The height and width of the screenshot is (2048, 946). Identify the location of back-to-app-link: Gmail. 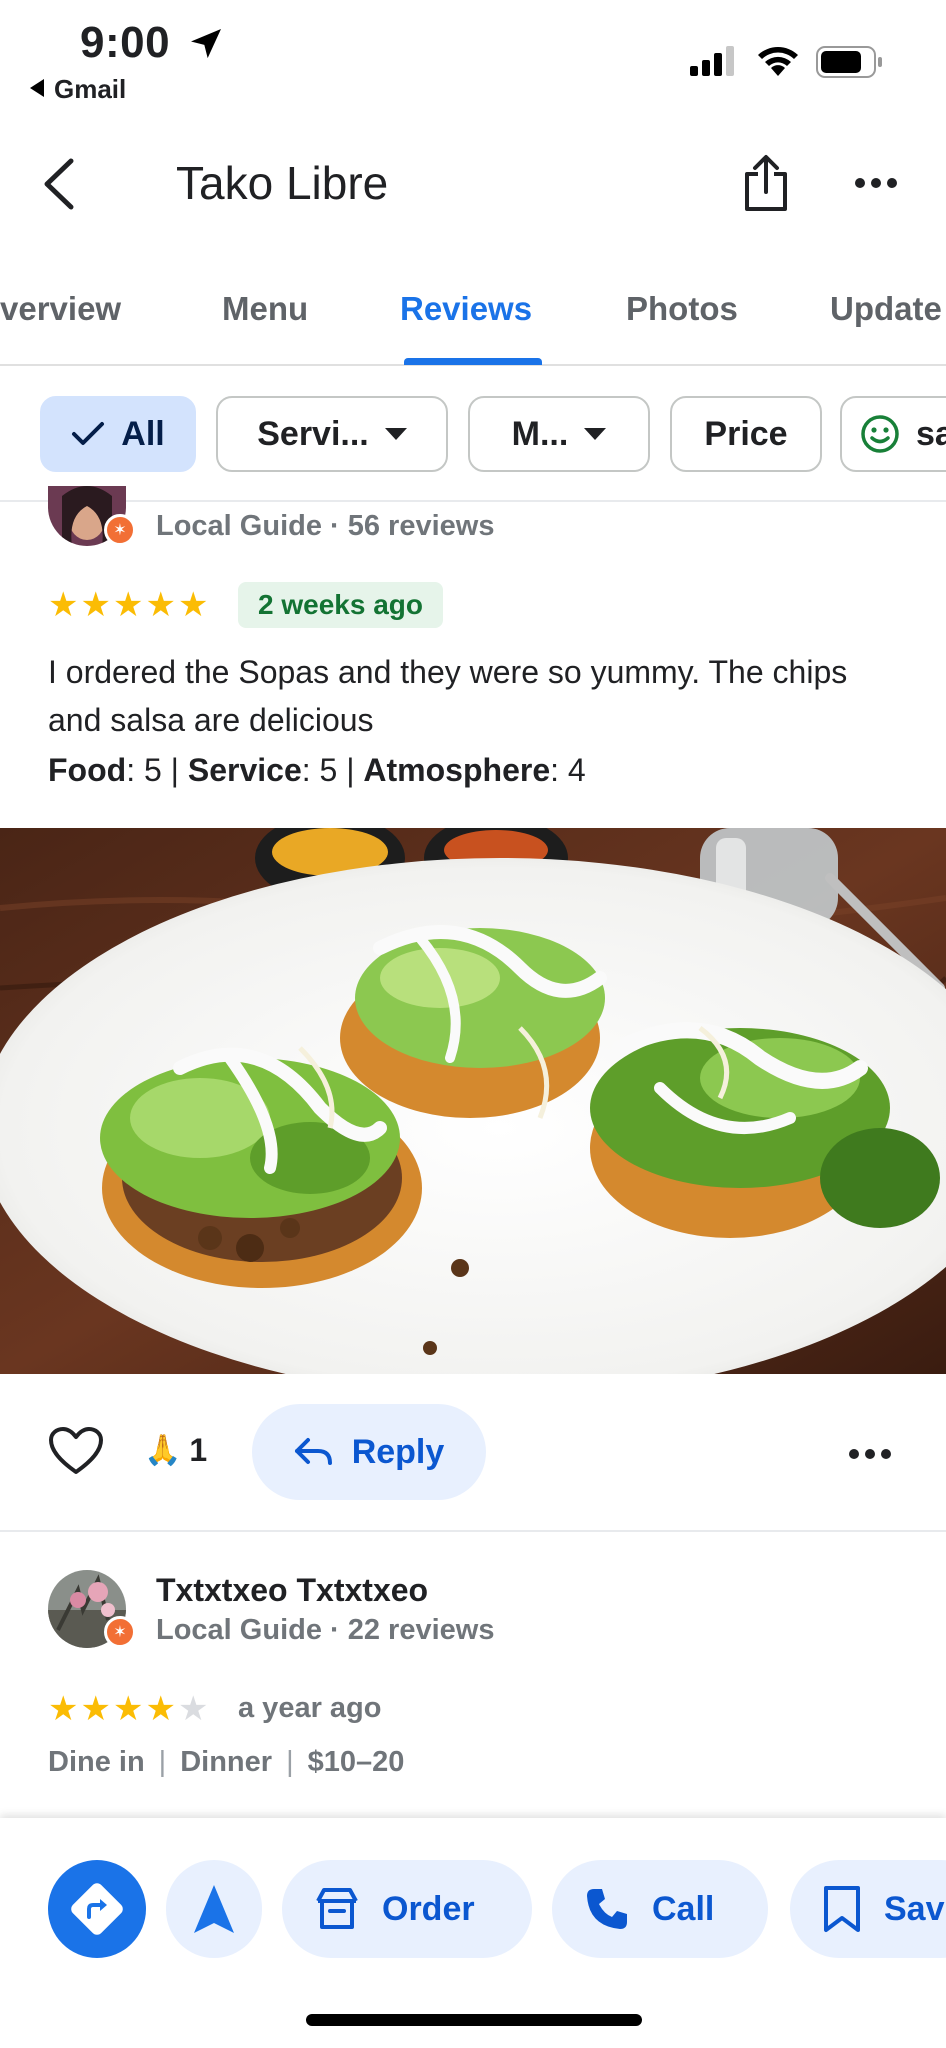
(78, 89).